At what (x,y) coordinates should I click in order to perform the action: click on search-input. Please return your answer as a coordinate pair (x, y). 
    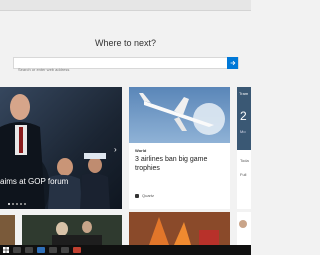
    Looking at the image, I should click on (118, 69).